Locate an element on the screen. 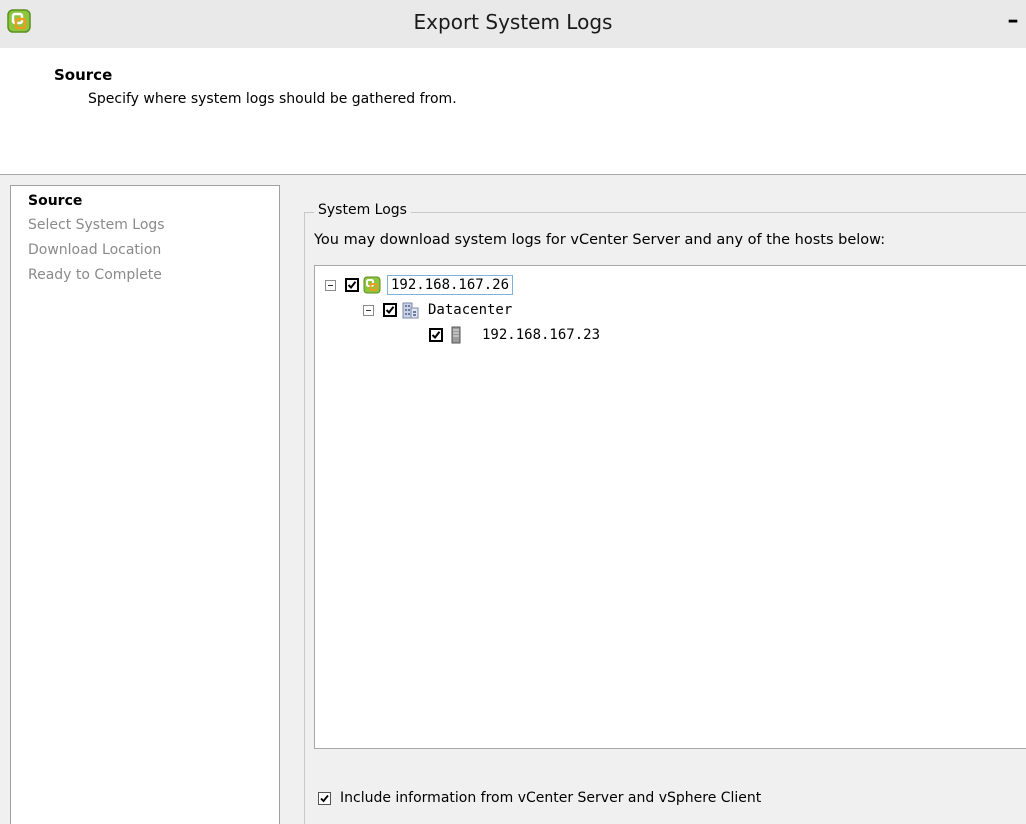  datacenter-icon is located at coordinates (410, 310).